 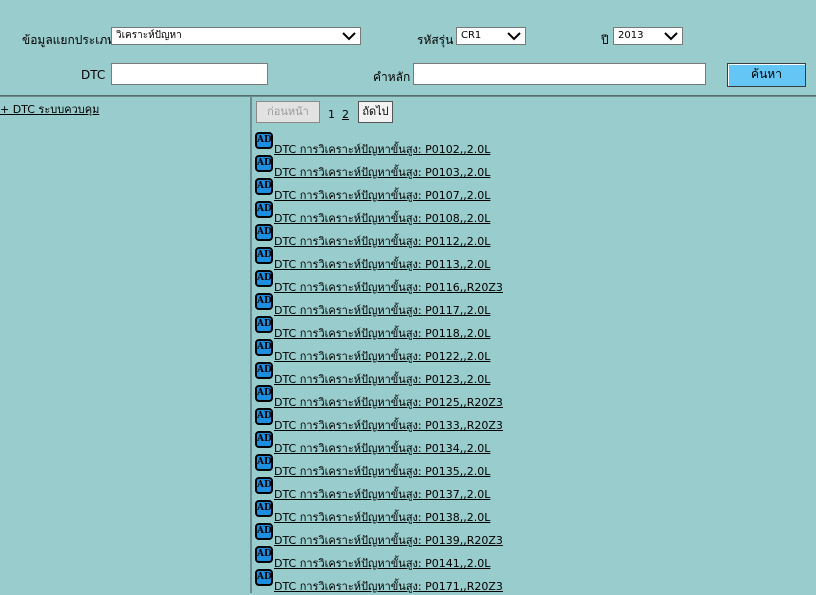 What do you see at coordinates (605, 40) in the screenshot?
I see `year-label: ปี` at bounding box center [605, 40].